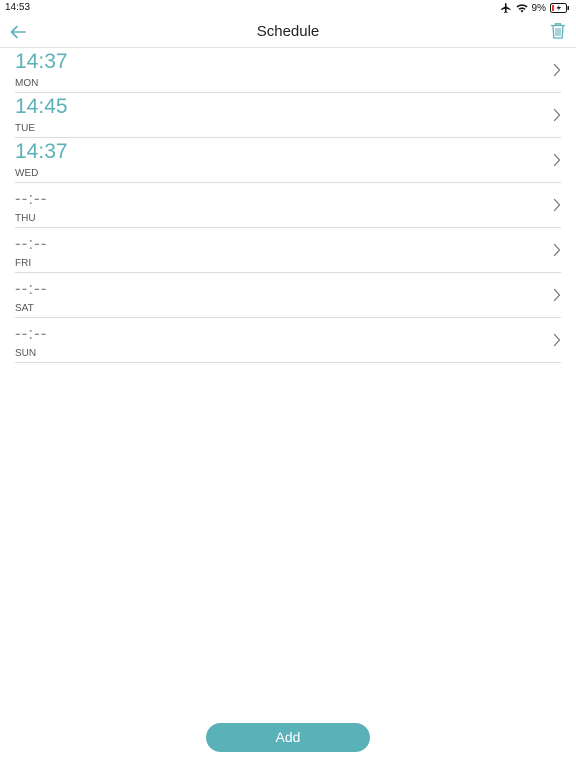  I want to click on row-day: FRI, so click(23, 263).